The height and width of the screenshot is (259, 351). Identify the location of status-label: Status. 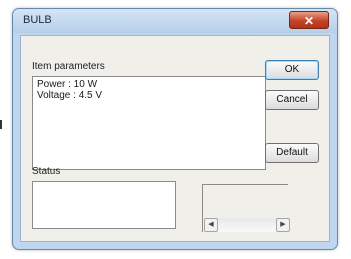
(46, 171).